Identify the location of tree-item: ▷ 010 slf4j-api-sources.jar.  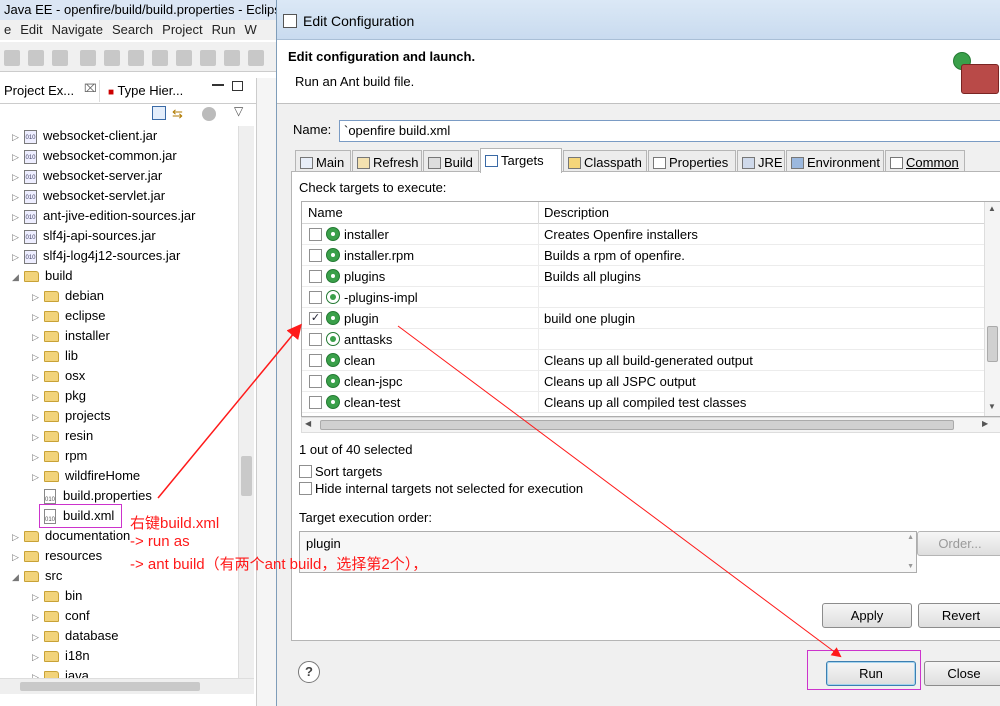
(84, 236).